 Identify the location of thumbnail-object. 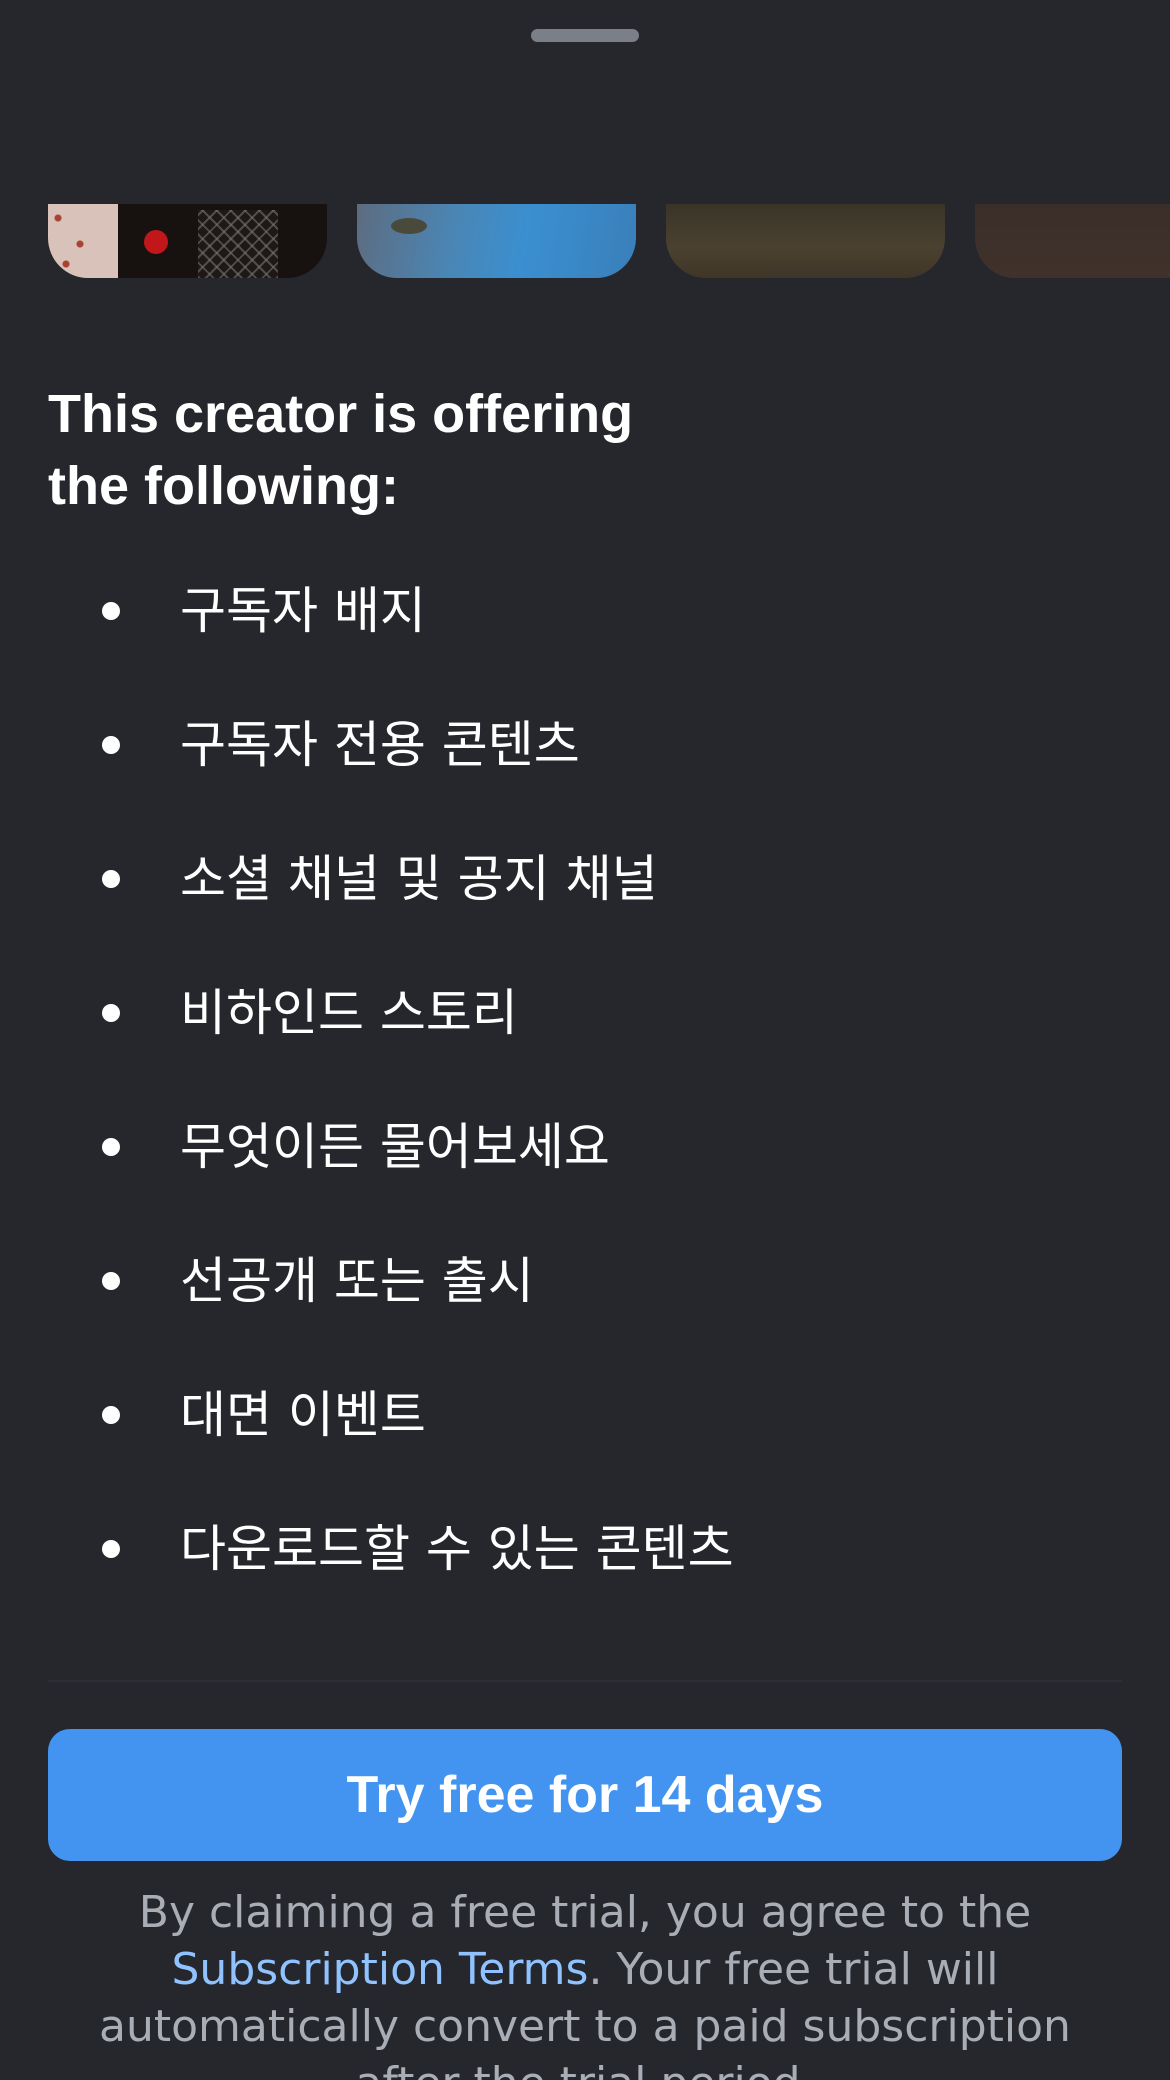
(409, 226).